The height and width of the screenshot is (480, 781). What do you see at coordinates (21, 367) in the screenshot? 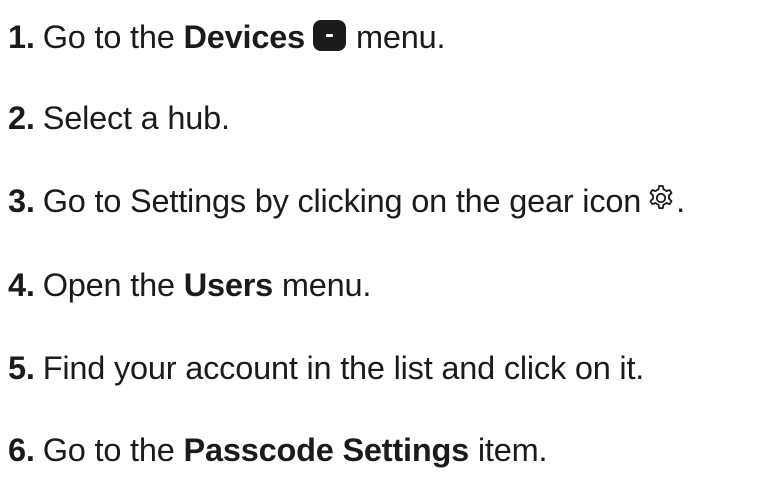
I see `step-number: 5.` at bounding box center [21, 367].